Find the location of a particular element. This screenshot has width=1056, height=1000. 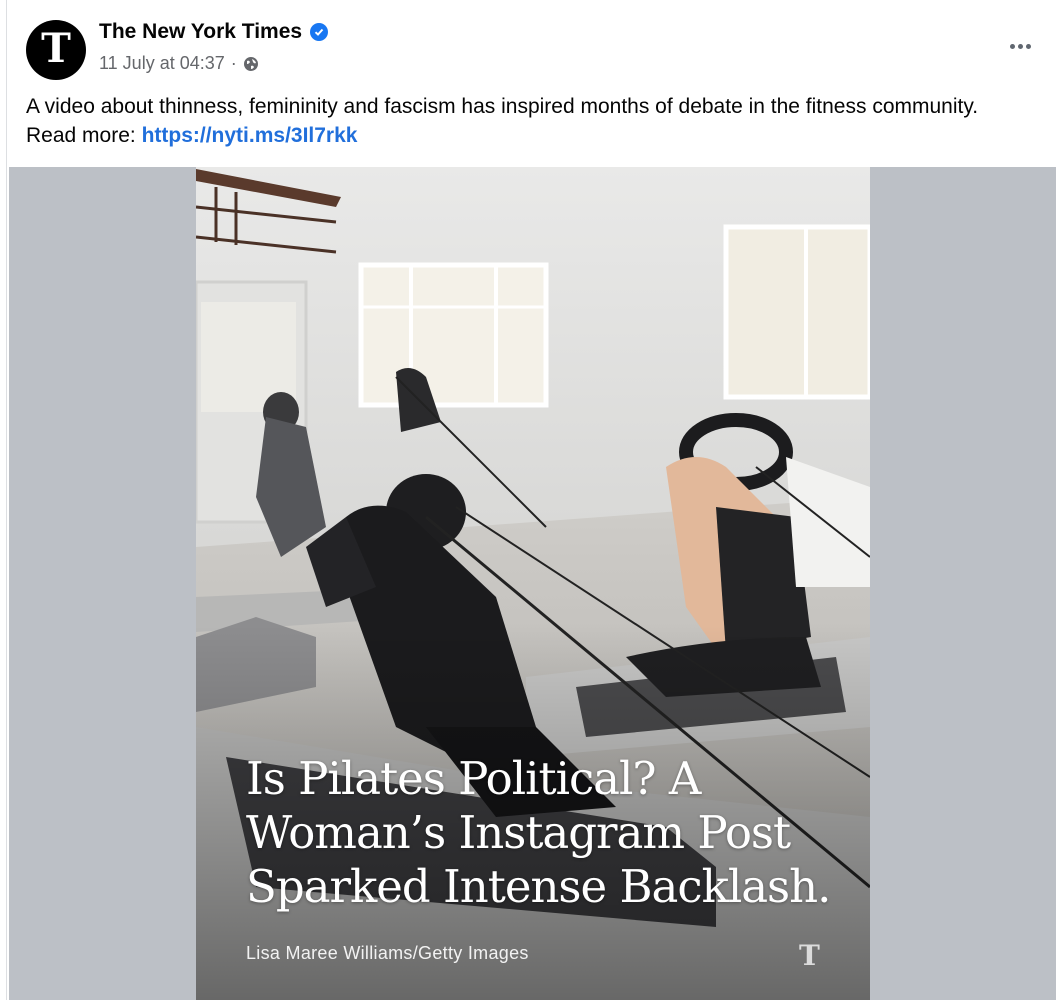

page-name-row: The New York Times is located at coordinates (214, 32).